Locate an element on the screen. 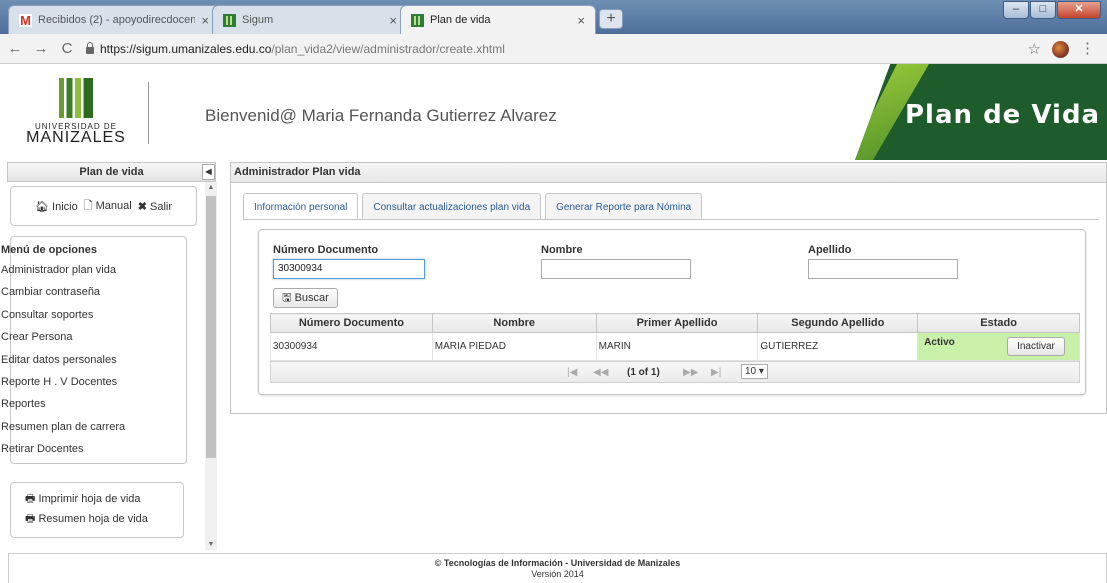 Image resolution: width=1107 pixels, height=583 pixels. forward-arrow-icon: → is located at coordinates (41, 48).